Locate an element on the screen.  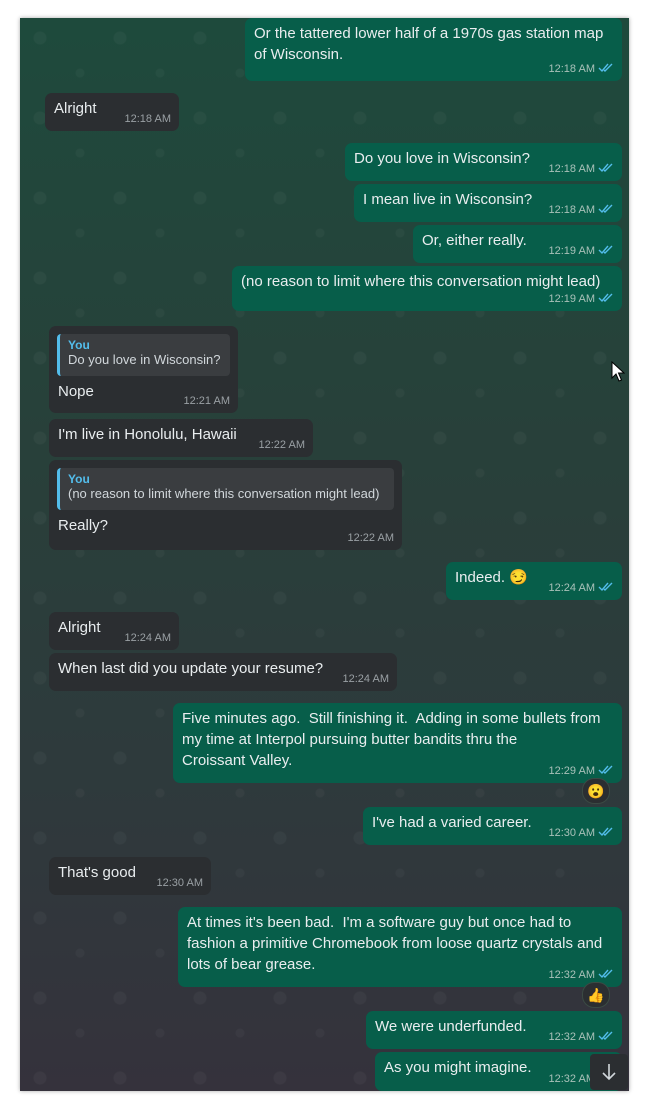
arrow-down-icon is located at coordinates (609, 1072).